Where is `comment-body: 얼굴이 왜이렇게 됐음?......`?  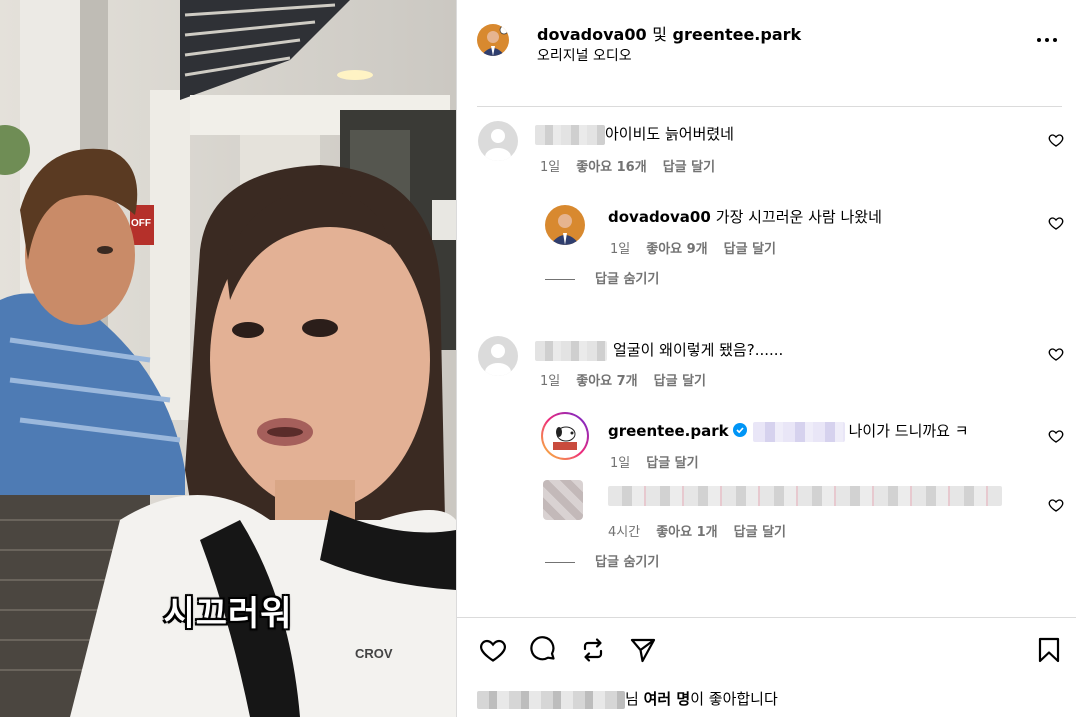 comment-body: 얼굴이 왜이렇게 됐음?...... is located at coordinates (698, 350).